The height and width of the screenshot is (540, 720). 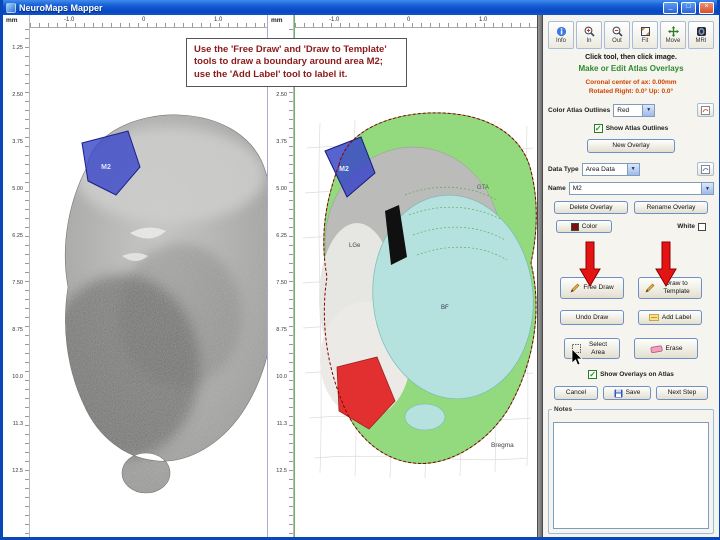 I want to click on ruler-label: 5.00, so click(x=17, y=189).